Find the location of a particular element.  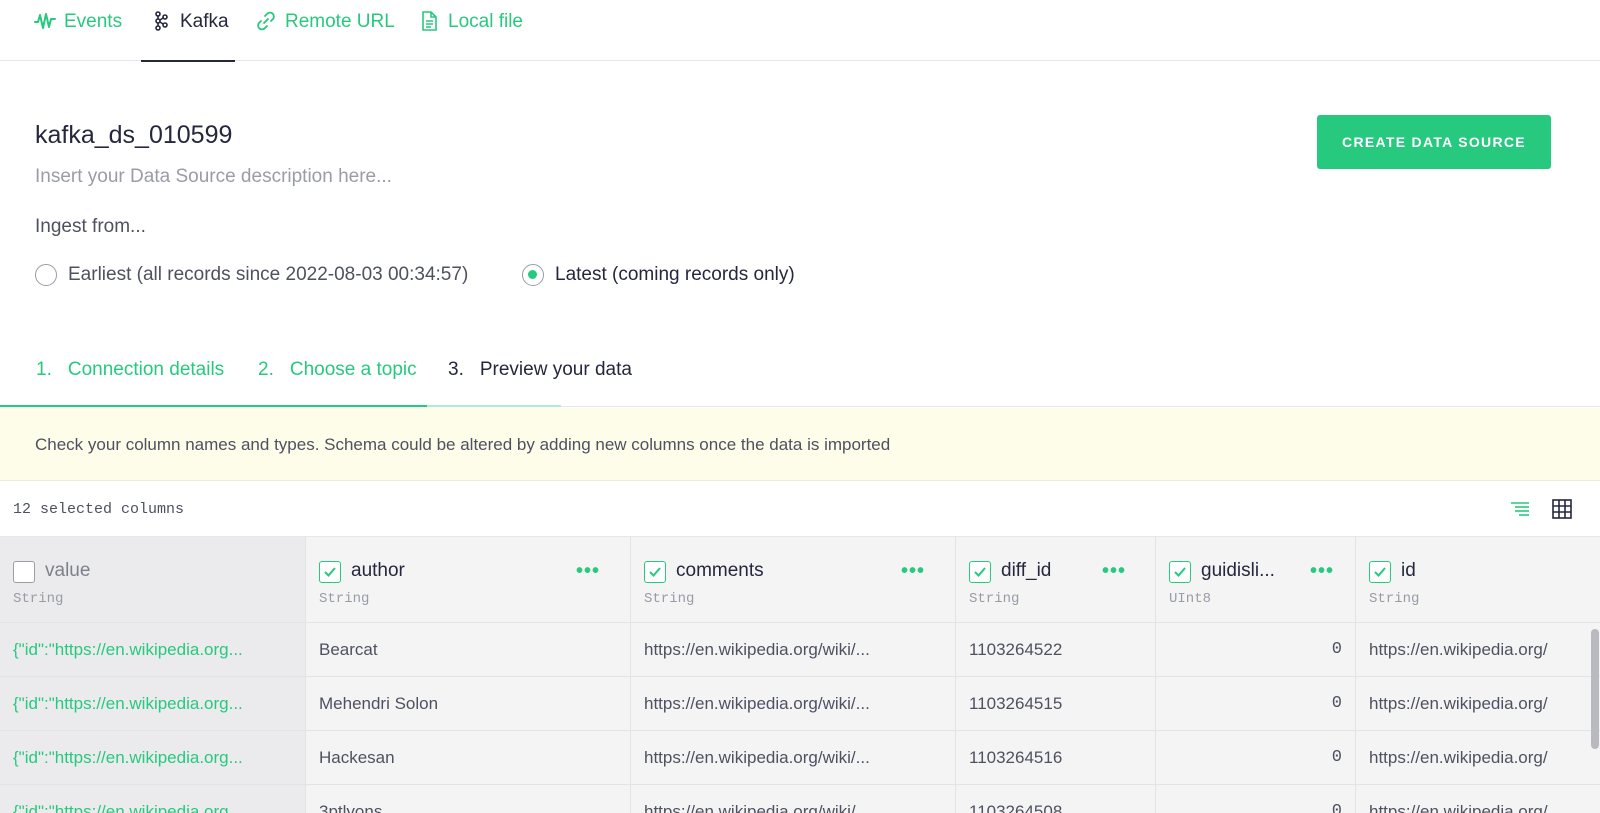

selected-columns-count: 12 selected columns is located at coordinates (99, 509).